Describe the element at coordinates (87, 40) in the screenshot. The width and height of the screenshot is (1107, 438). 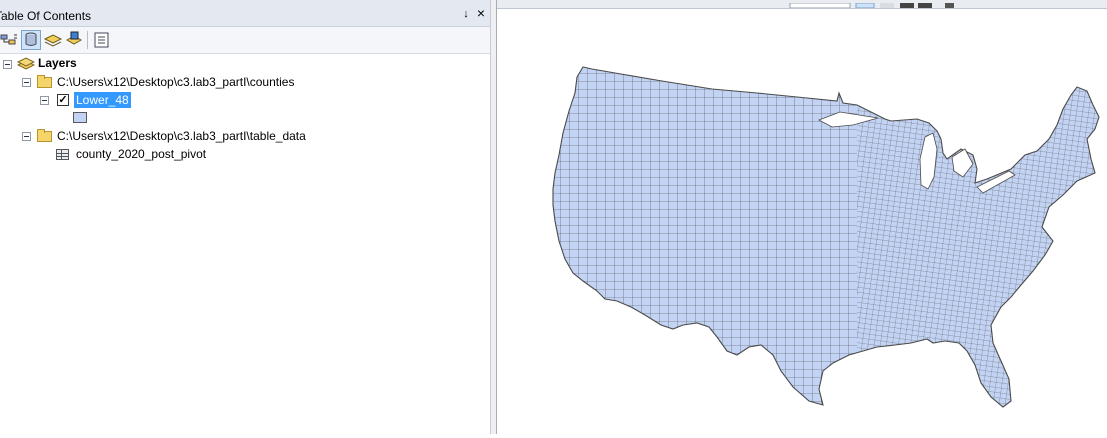
I see `toolbar-separator` at that location.